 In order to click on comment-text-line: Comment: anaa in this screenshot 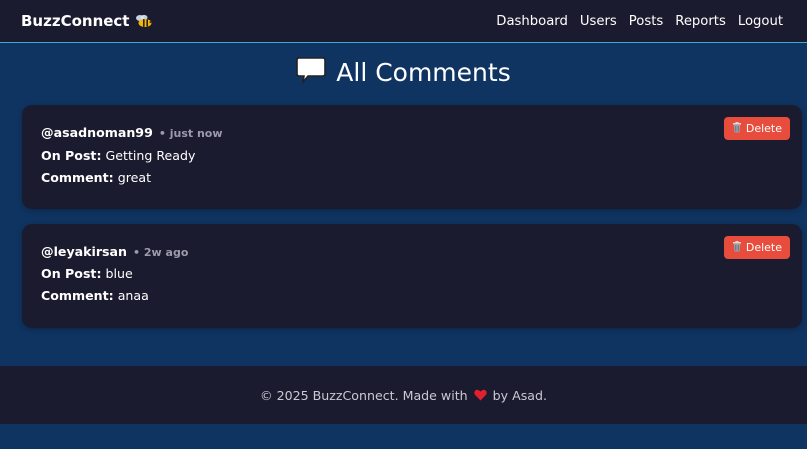, I will do `click(95, 295)`.